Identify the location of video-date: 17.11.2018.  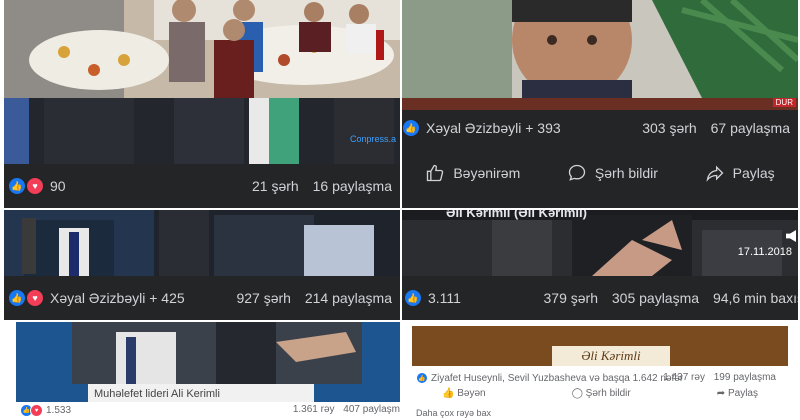
(764, 252).